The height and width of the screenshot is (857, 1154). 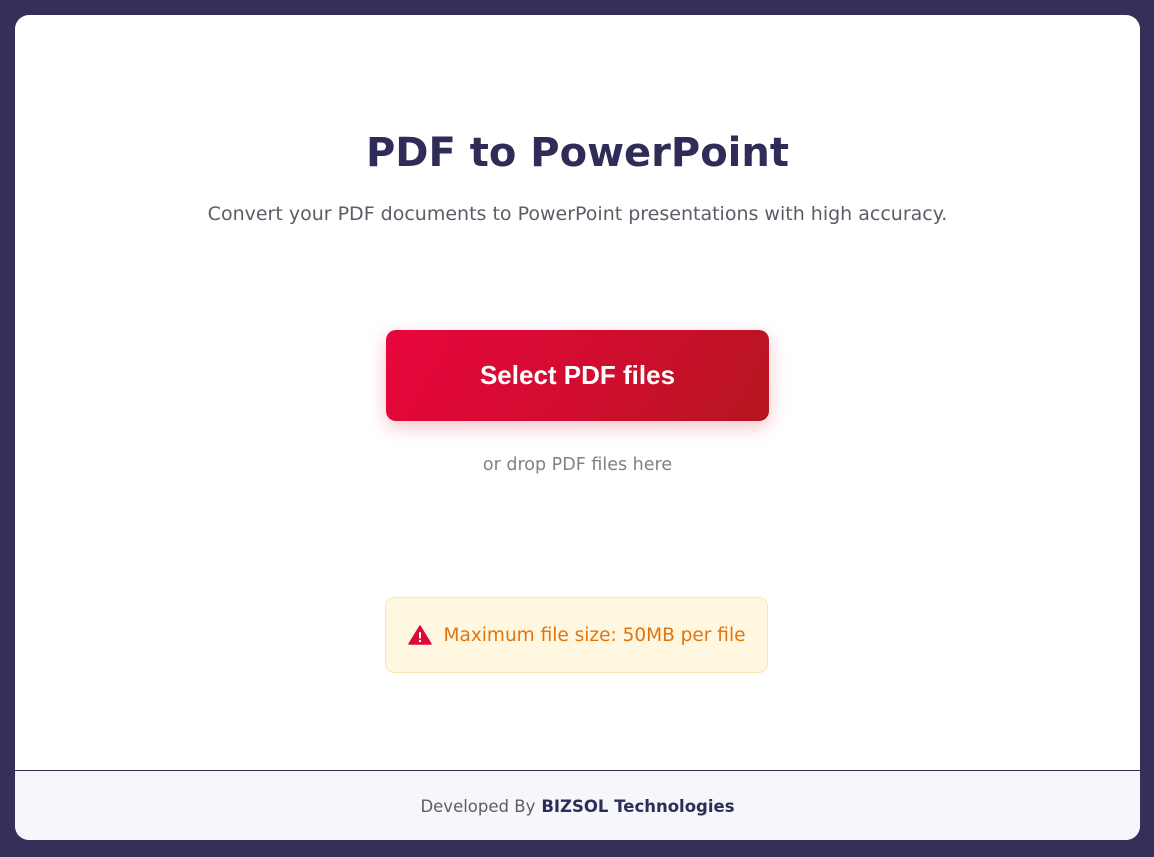 What do you see at coordinates (577, 465) in the screenshot?
I see `drop-zone-hint: or drop PDF files here` at bounding box center [577, 465].